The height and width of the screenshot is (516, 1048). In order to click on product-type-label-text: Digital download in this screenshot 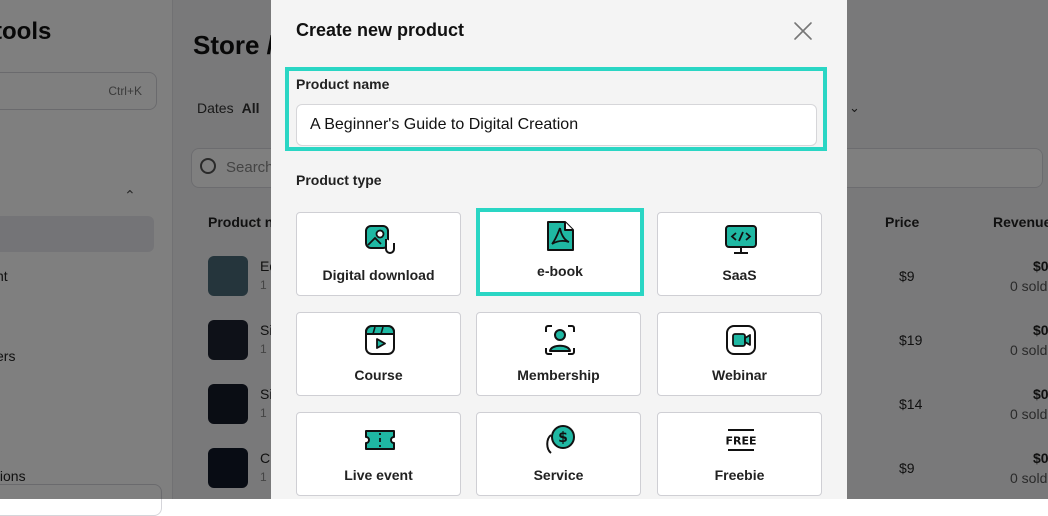, I will do `click(378, 275)`.